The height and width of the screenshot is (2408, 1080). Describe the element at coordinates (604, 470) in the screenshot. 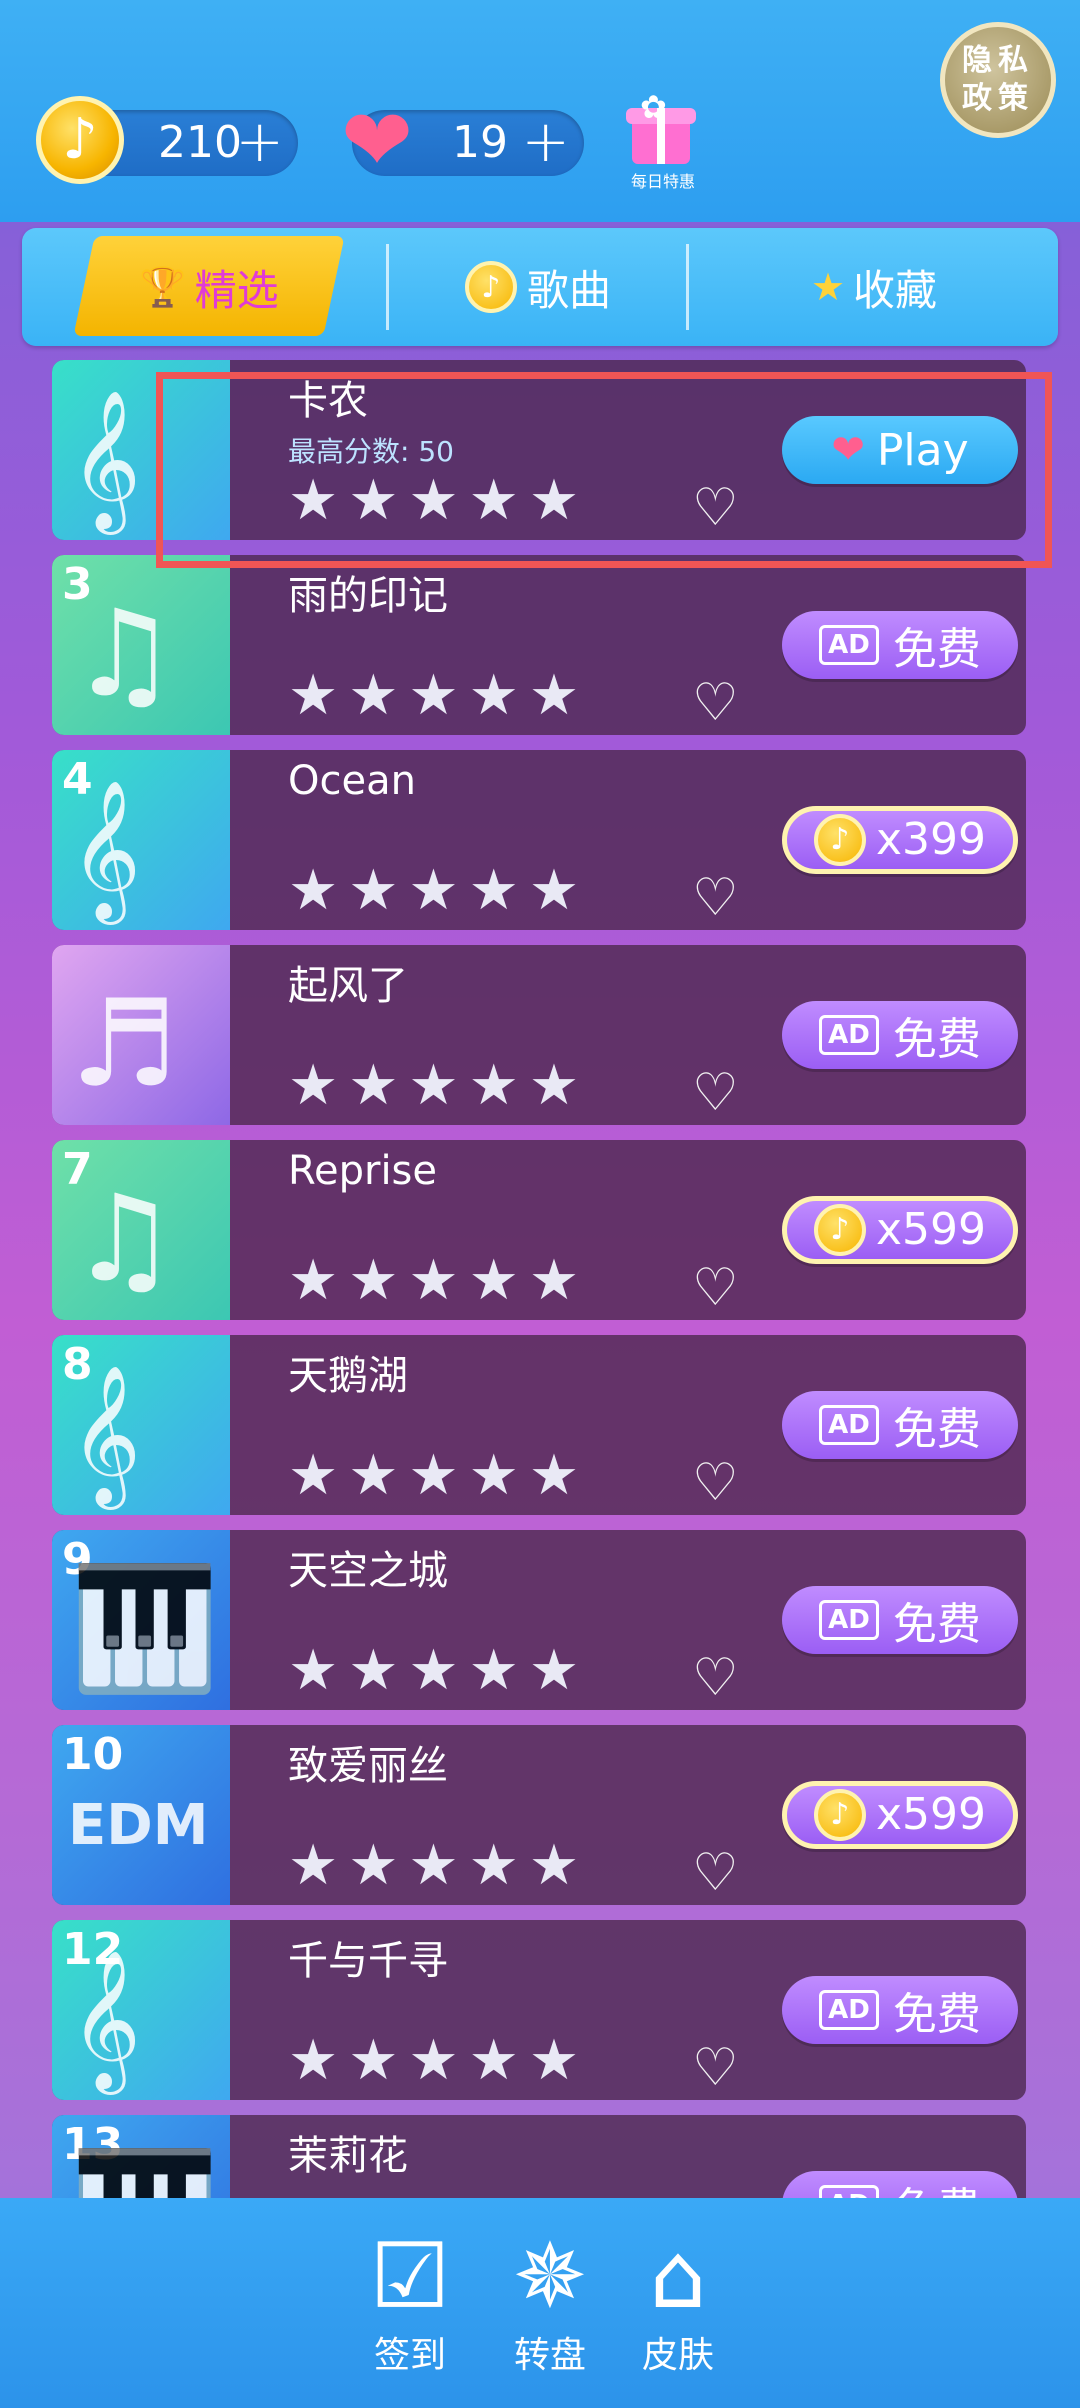

I see `highlight-box` at that location.